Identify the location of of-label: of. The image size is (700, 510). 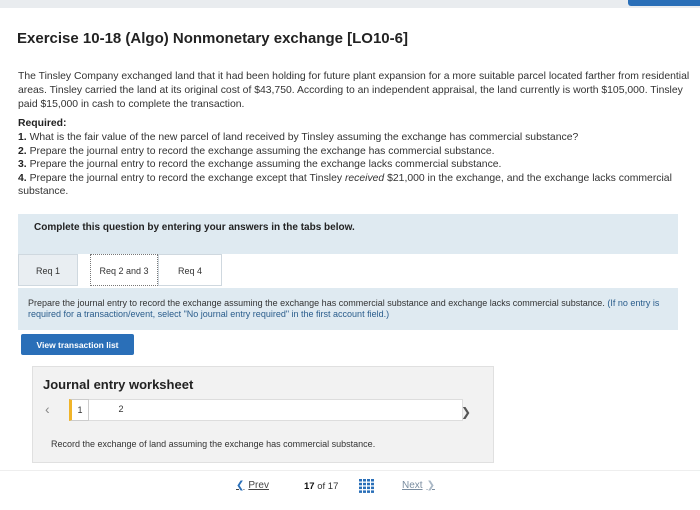
(321, 486).